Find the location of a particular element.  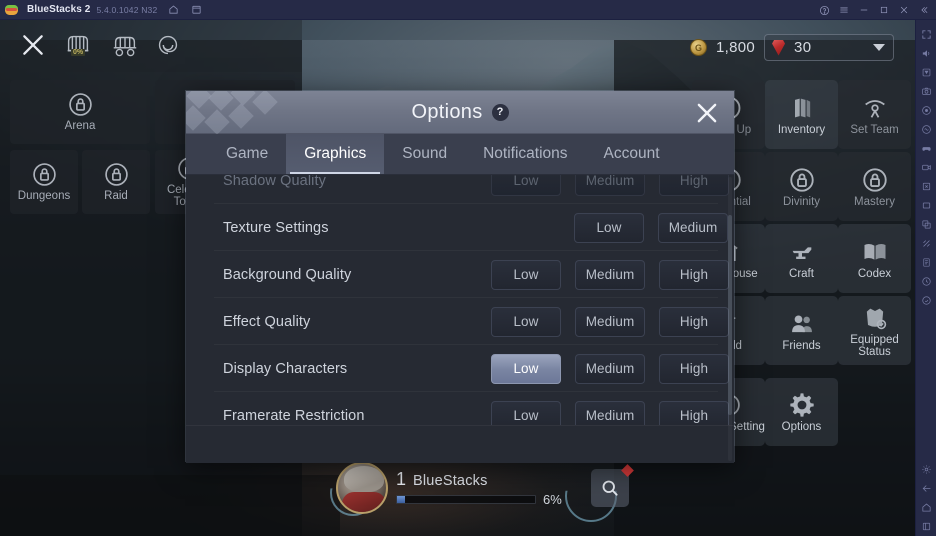

video-record-icon is located at coordinates (926, 167).